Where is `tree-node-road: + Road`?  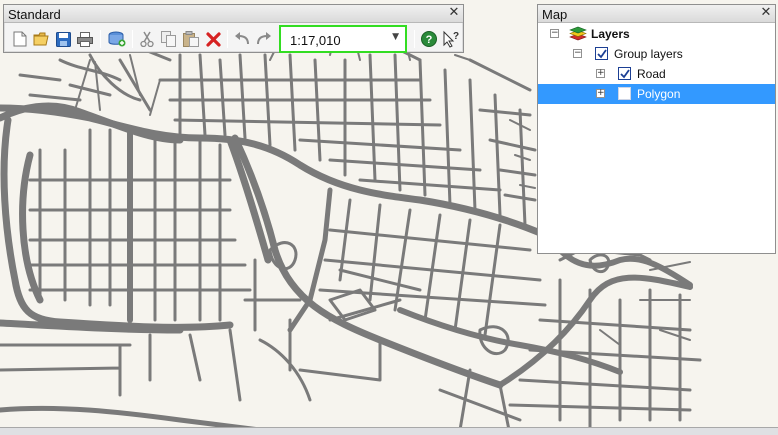
tree-node-road: + Road is located at coordinates (656, 74).